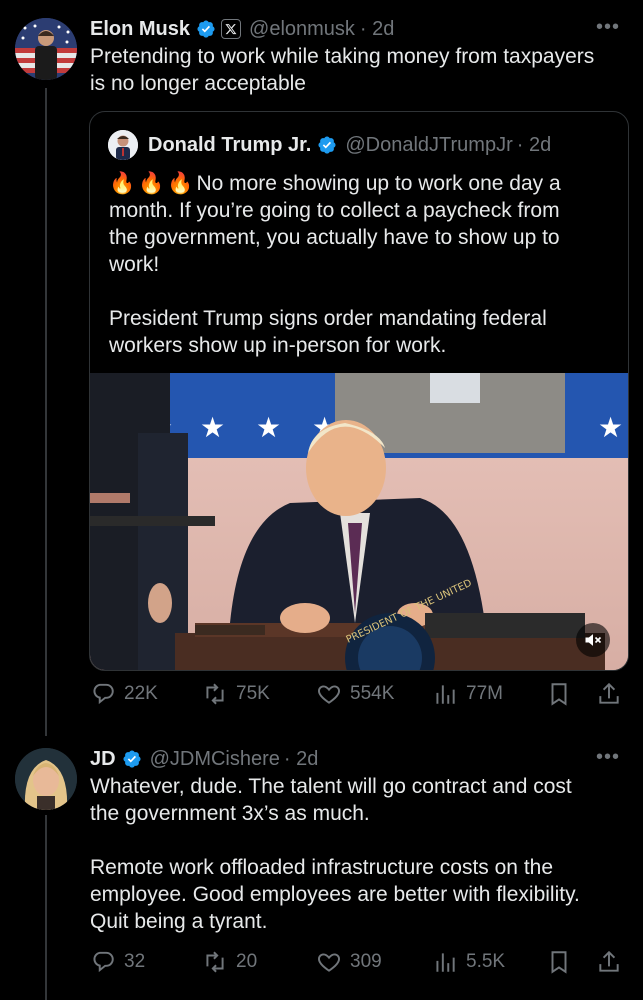 This screenshot has height=1000, width=643. Describe the element at coordinates (593, 640) in the screenshot. I see `mute-icon` at that location.